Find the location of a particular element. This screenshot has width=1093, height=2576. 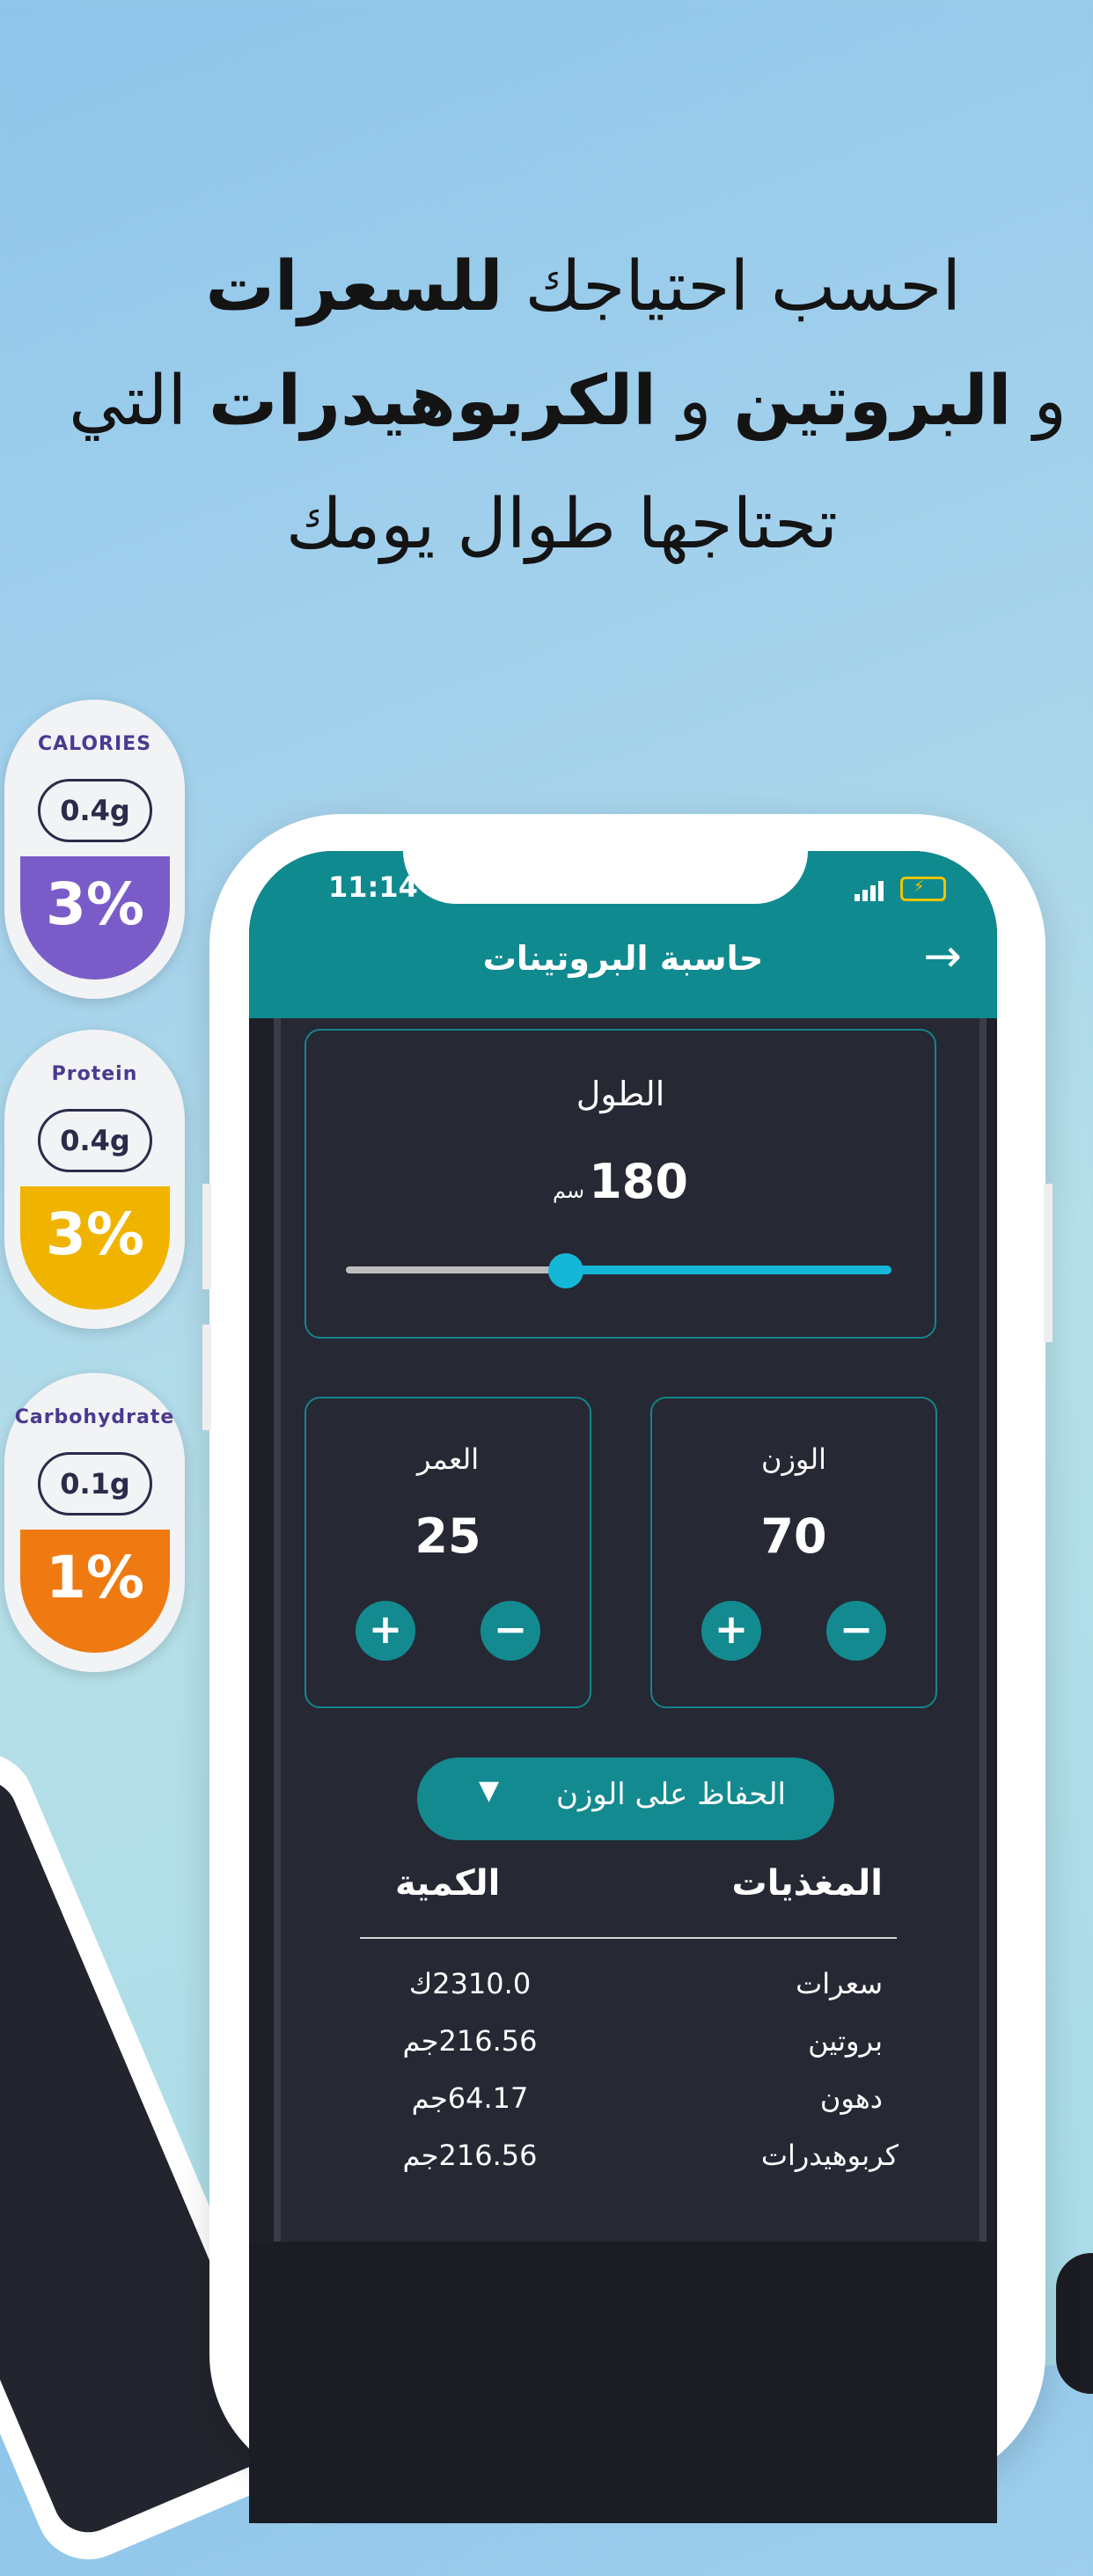

amount-header: الكمية is located at coordinates (448, 1883).